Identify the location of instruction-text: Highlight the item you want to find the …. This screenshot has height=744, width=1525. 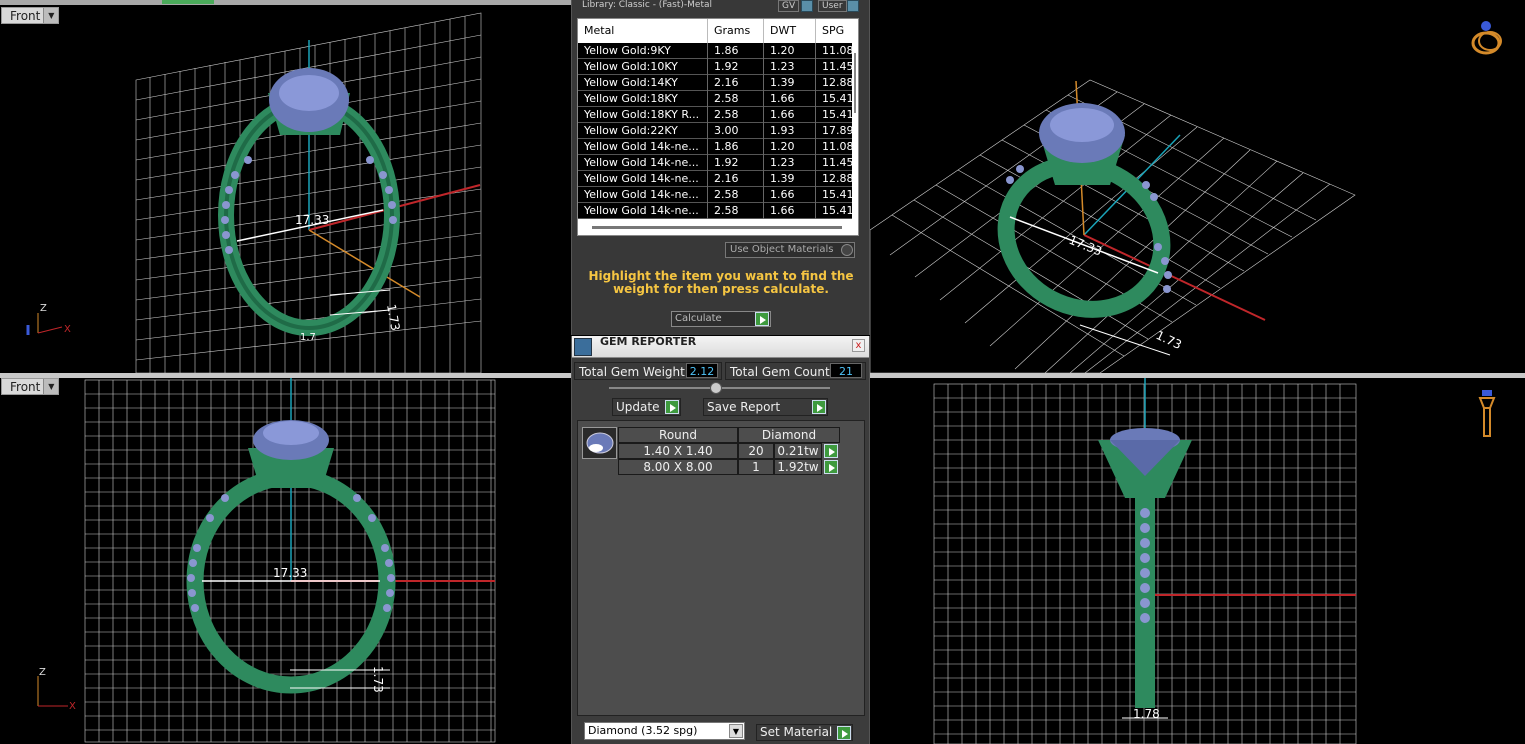
(721, 282).